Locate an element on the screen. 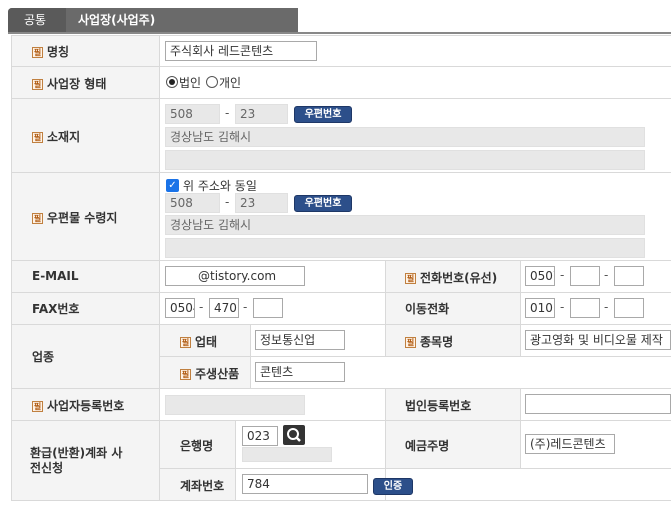 This screenshot has height=506, width=671. same-address-label: 위 주소와 동일 is located at coordinates (220, 186).